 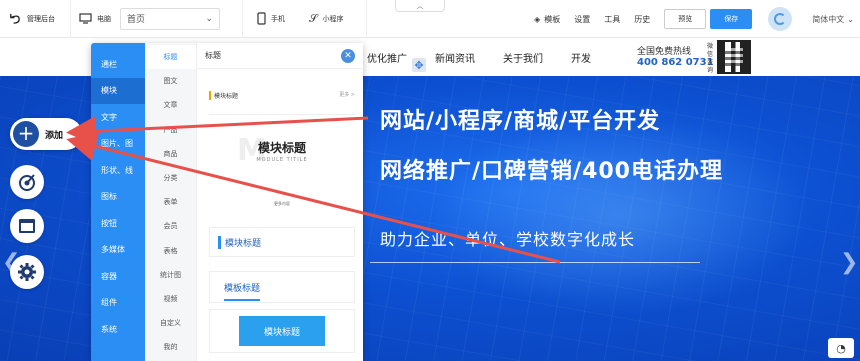 I want to click on subcategory-item: 图文, so click(x=170, y=81).